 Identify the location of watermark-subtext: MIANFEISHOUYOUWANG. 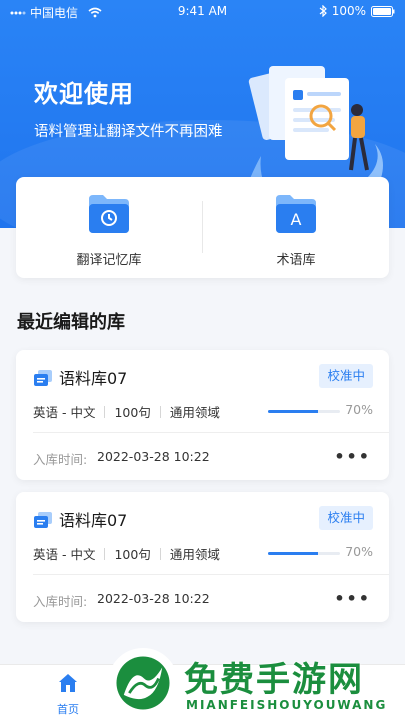
(287, 705).